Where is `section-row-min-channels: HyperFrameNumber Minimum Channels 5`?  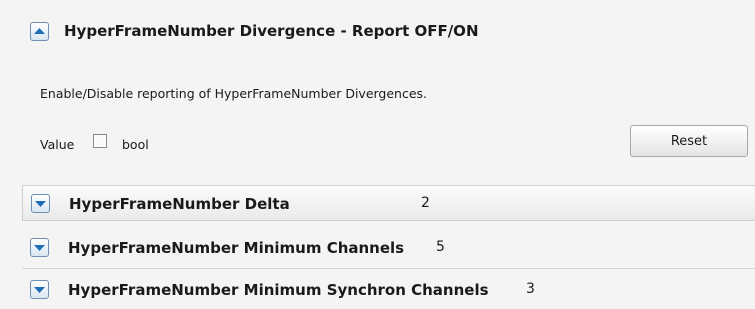 section-row-min-channels: HyperFrameNumber Minimum Channels 5 is located at coordinates (388, 248).